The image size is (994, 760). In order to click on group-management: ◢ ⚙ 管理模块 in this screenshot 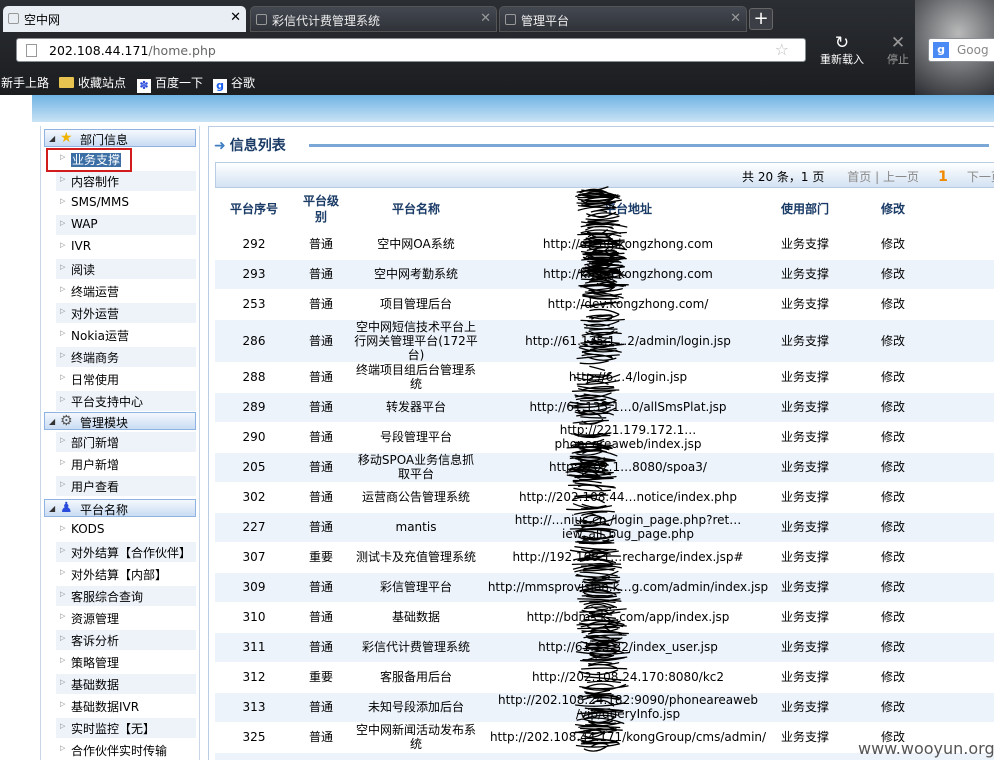, I will do `click(120, 421)`.